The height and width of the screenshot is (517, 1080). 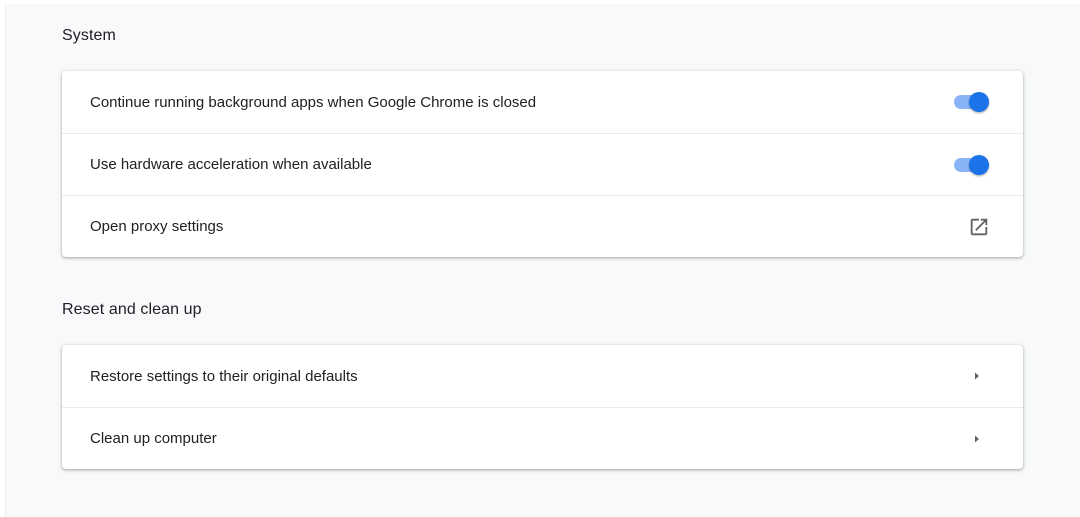 I want to click on setting-label: Clean up computer, so click(x=153, y=438).